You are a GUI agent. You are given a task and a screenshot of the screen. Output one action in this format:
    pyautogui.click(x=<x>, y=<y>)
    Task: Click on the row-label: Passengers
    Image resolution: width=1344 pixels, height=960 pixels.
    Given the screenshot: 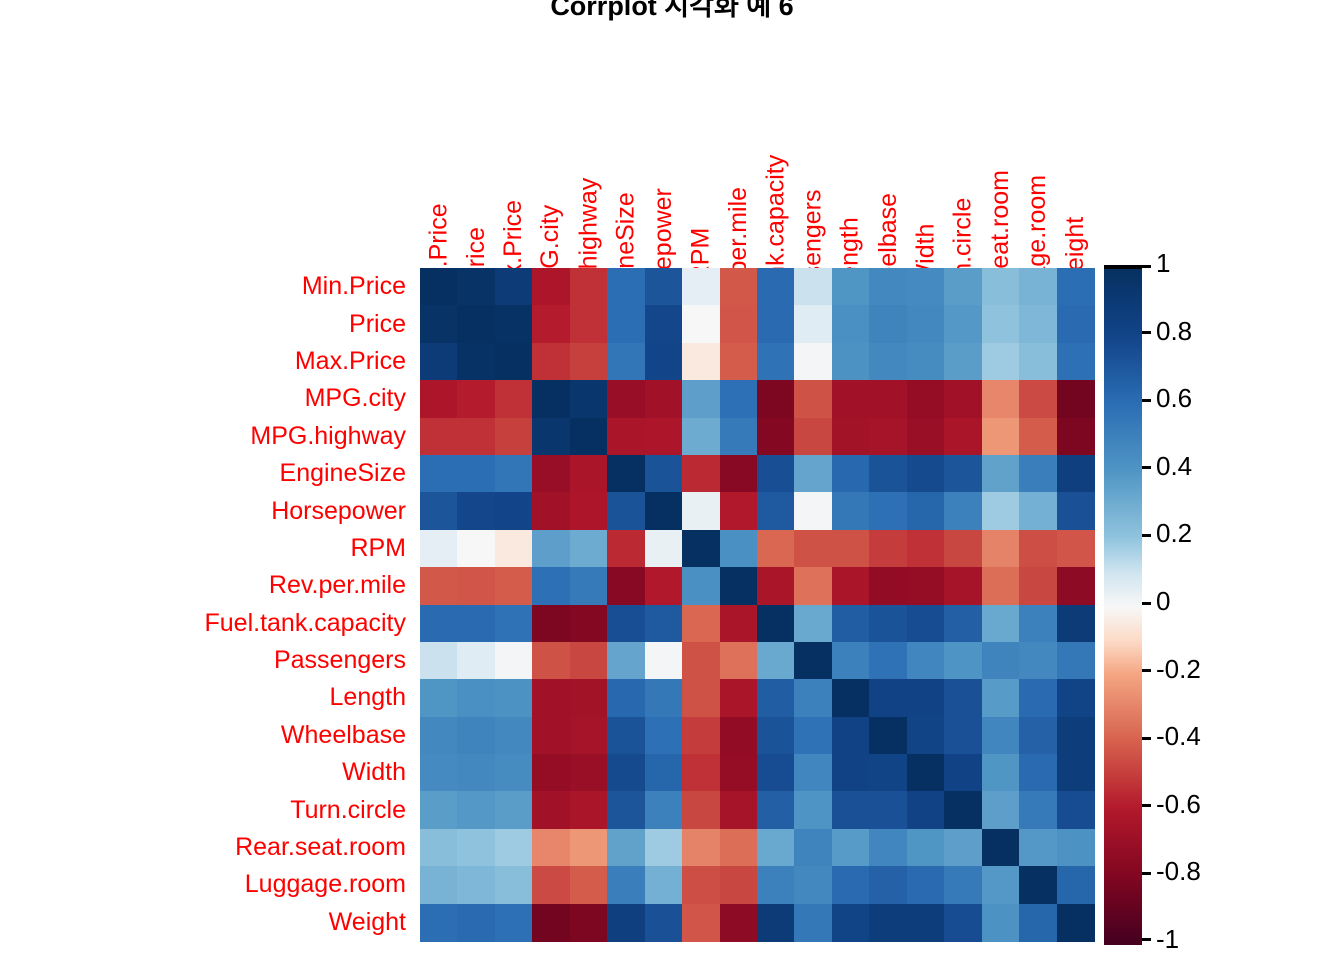 What is the action you would take?
    pyautogui.click(x=339, y=660)
    